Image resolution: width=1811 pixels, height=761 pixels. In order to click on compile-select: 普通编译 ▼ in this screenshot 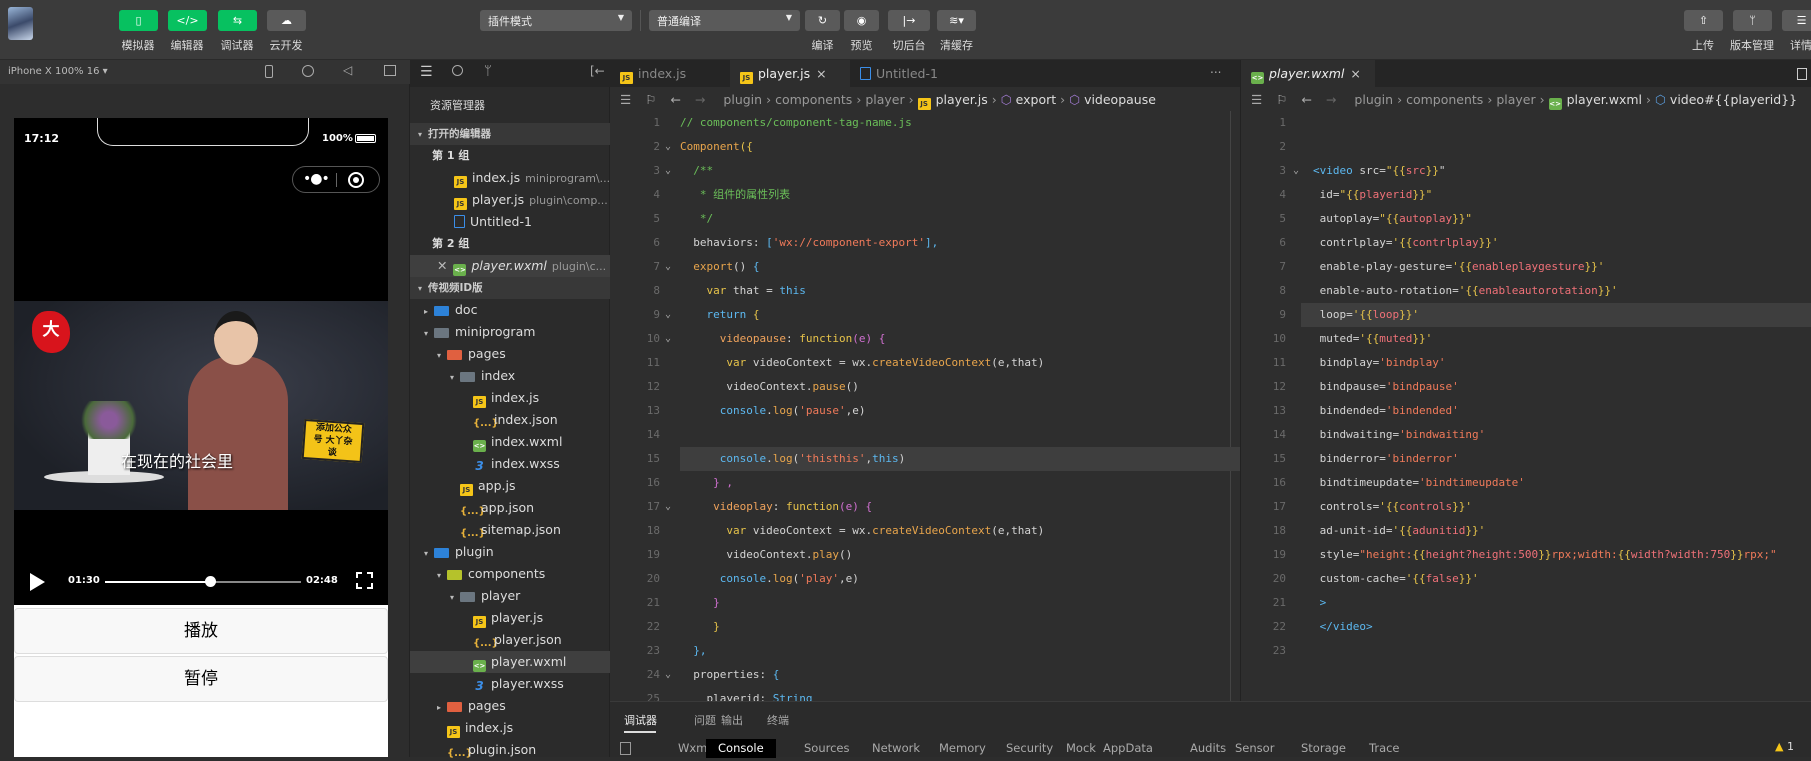, I will do `click(724, 20)`.